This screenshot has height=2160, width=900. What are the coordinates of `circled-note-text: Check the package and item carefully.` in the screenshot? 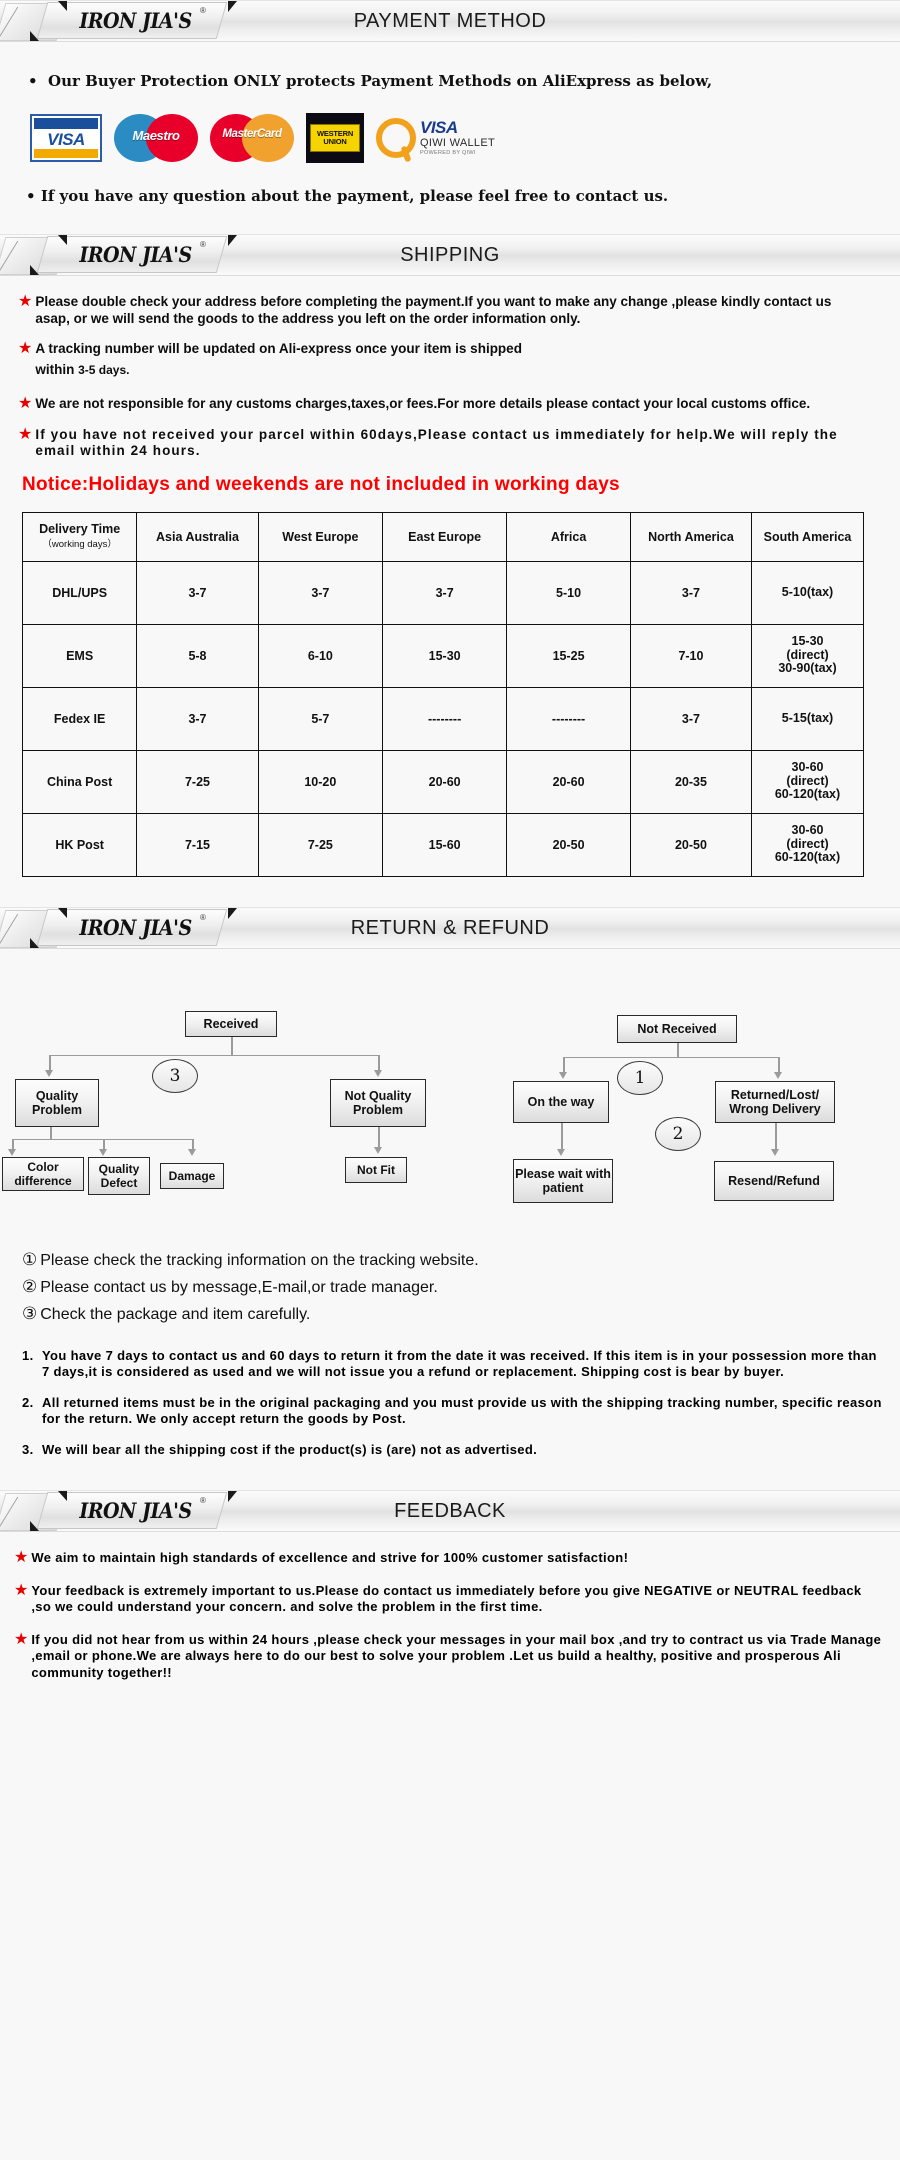 It's located at (175, 1314).